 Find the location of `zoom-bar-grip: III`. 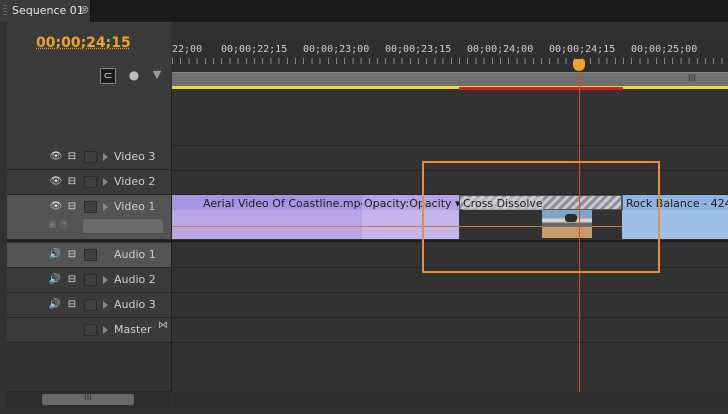

zoom-bar-grip: III is located at coordinates (692, 79).